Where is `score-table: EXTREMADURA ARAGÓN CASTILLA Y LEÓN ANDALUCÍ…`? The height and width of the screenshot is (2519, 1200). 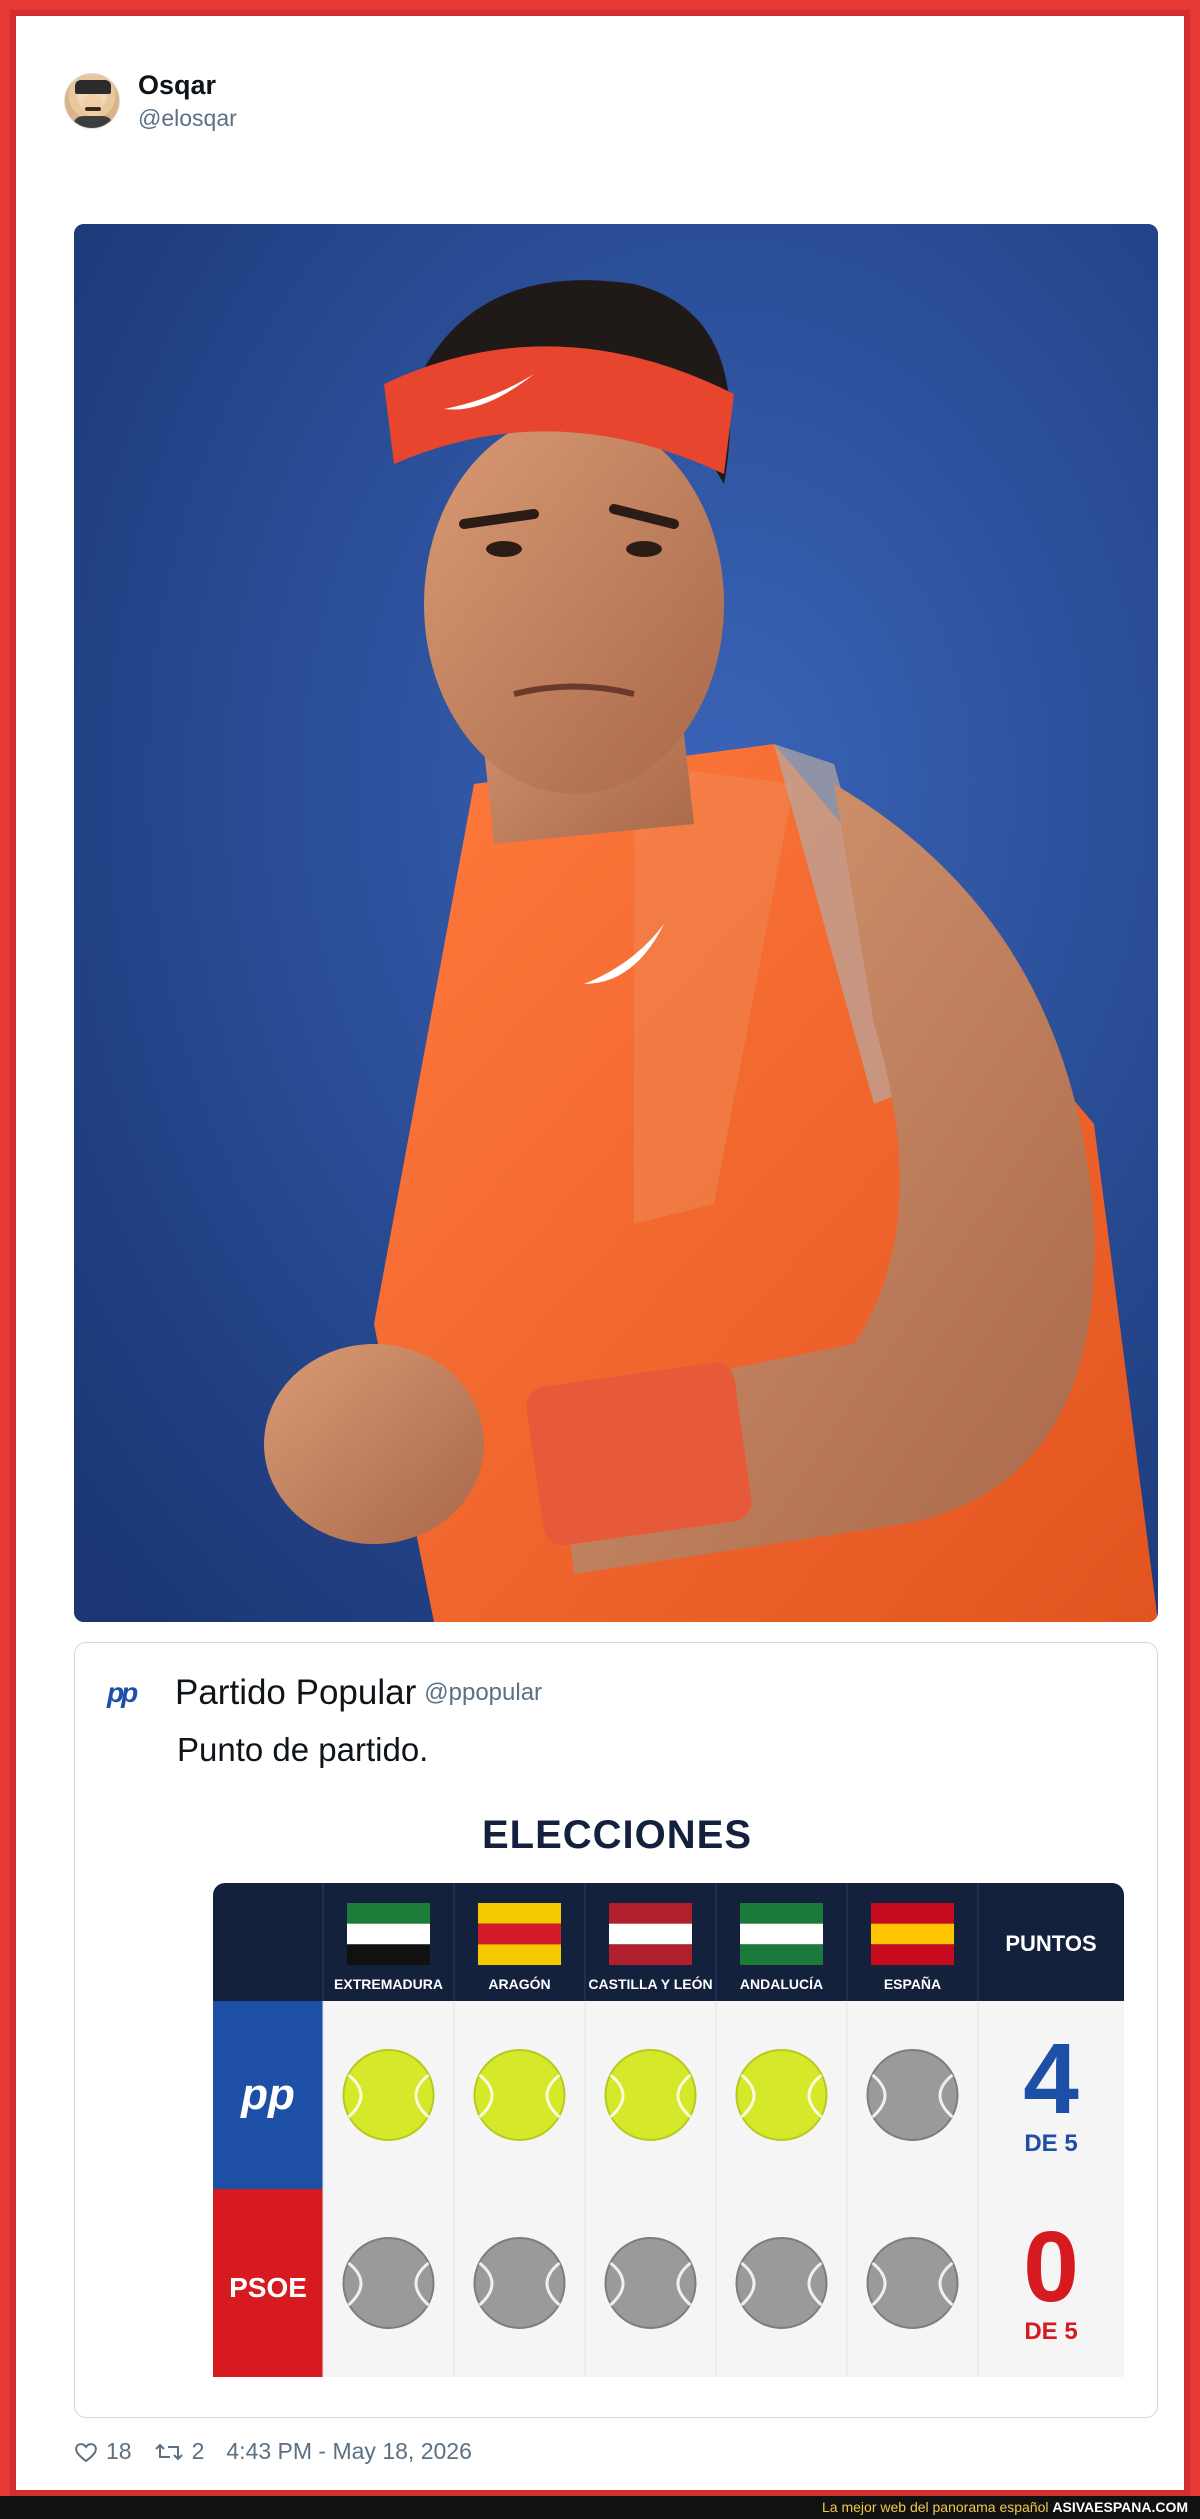 score-table: EXTREMADURA ARAGÓN CASTILLA Y LEÓN ANDALUCÍ… is located at coordinates (668, 2130).